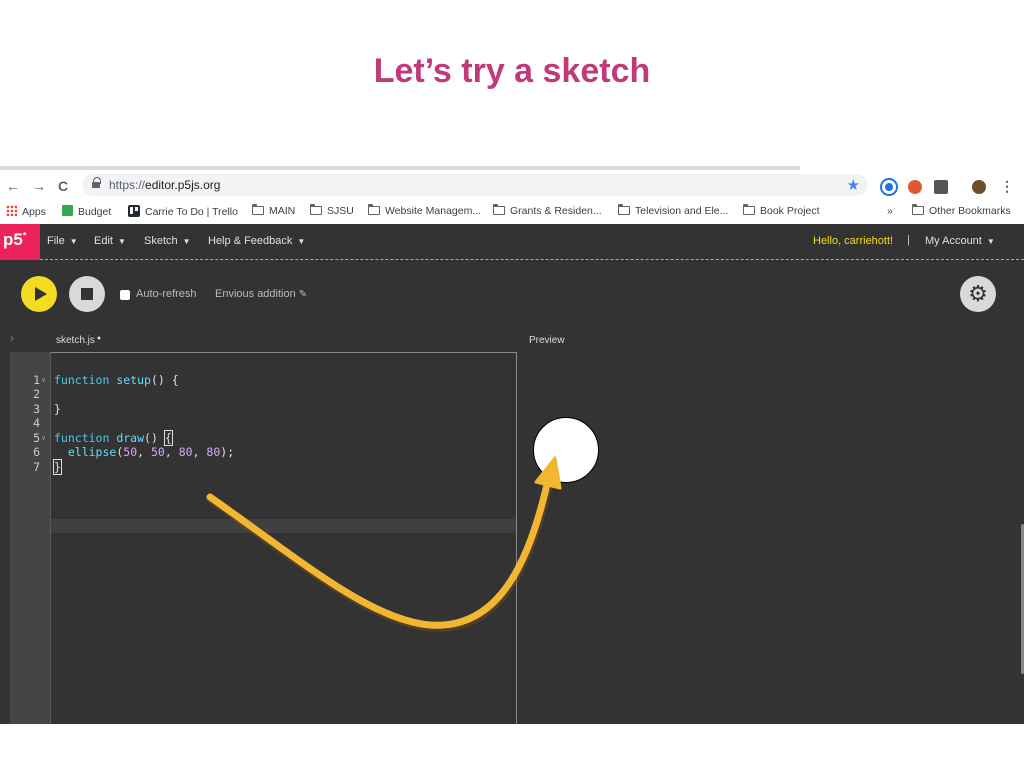 The image size is (1024, 768). What do you see at coordinates (384, 544) in the screenshot?
I see `annotation-arrow` at bounding box center [384, 544].